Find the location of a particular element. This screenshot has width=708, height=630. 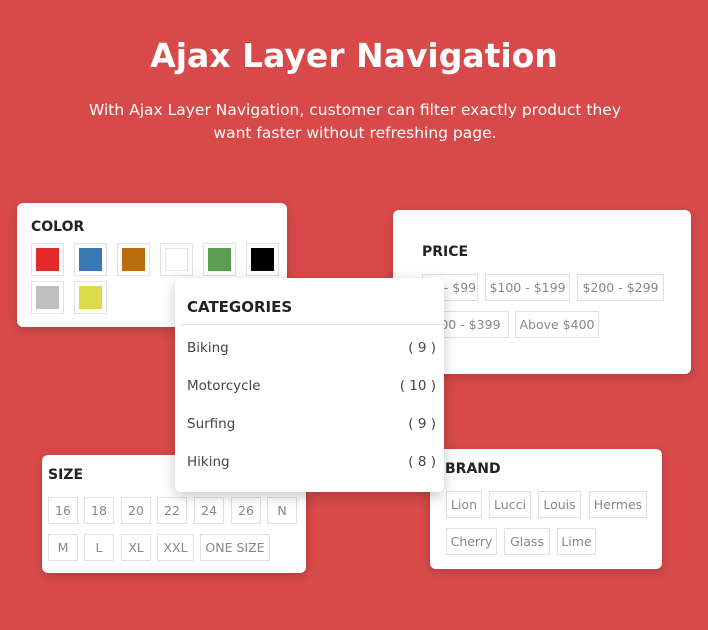

brand-option: Cherry is located at coordinates (471, 541).